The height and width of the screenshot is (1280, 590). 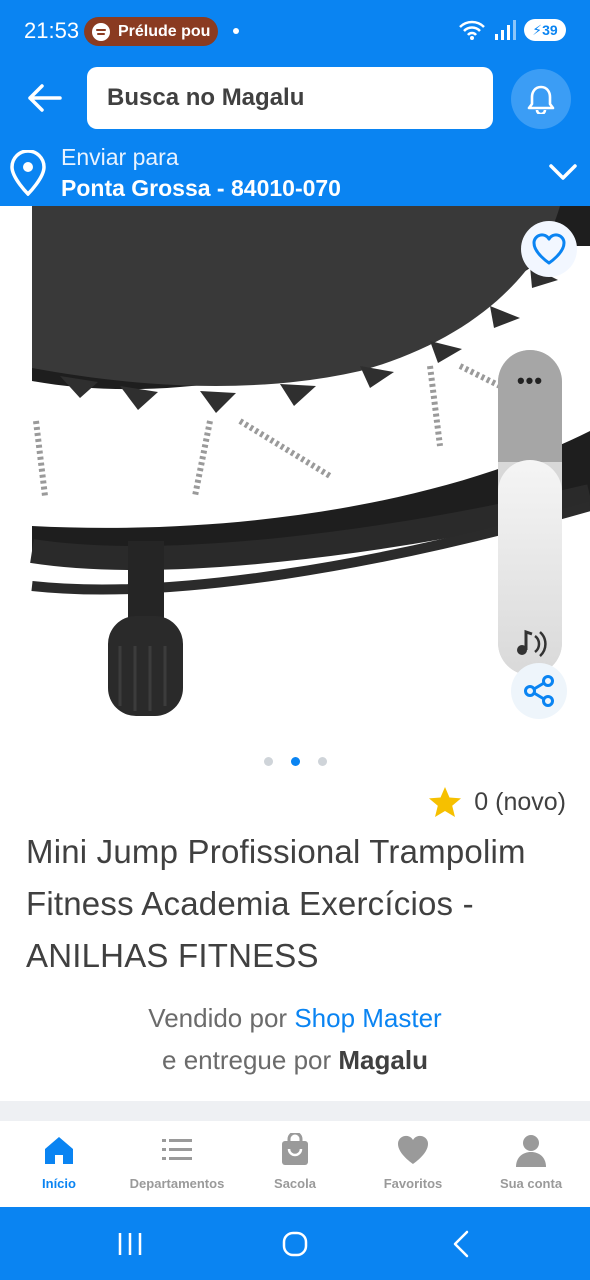 What do you see at coordinates (550, 30) in the screenshot?
I see `battery-level: 39` at bounding box center [550, 30].